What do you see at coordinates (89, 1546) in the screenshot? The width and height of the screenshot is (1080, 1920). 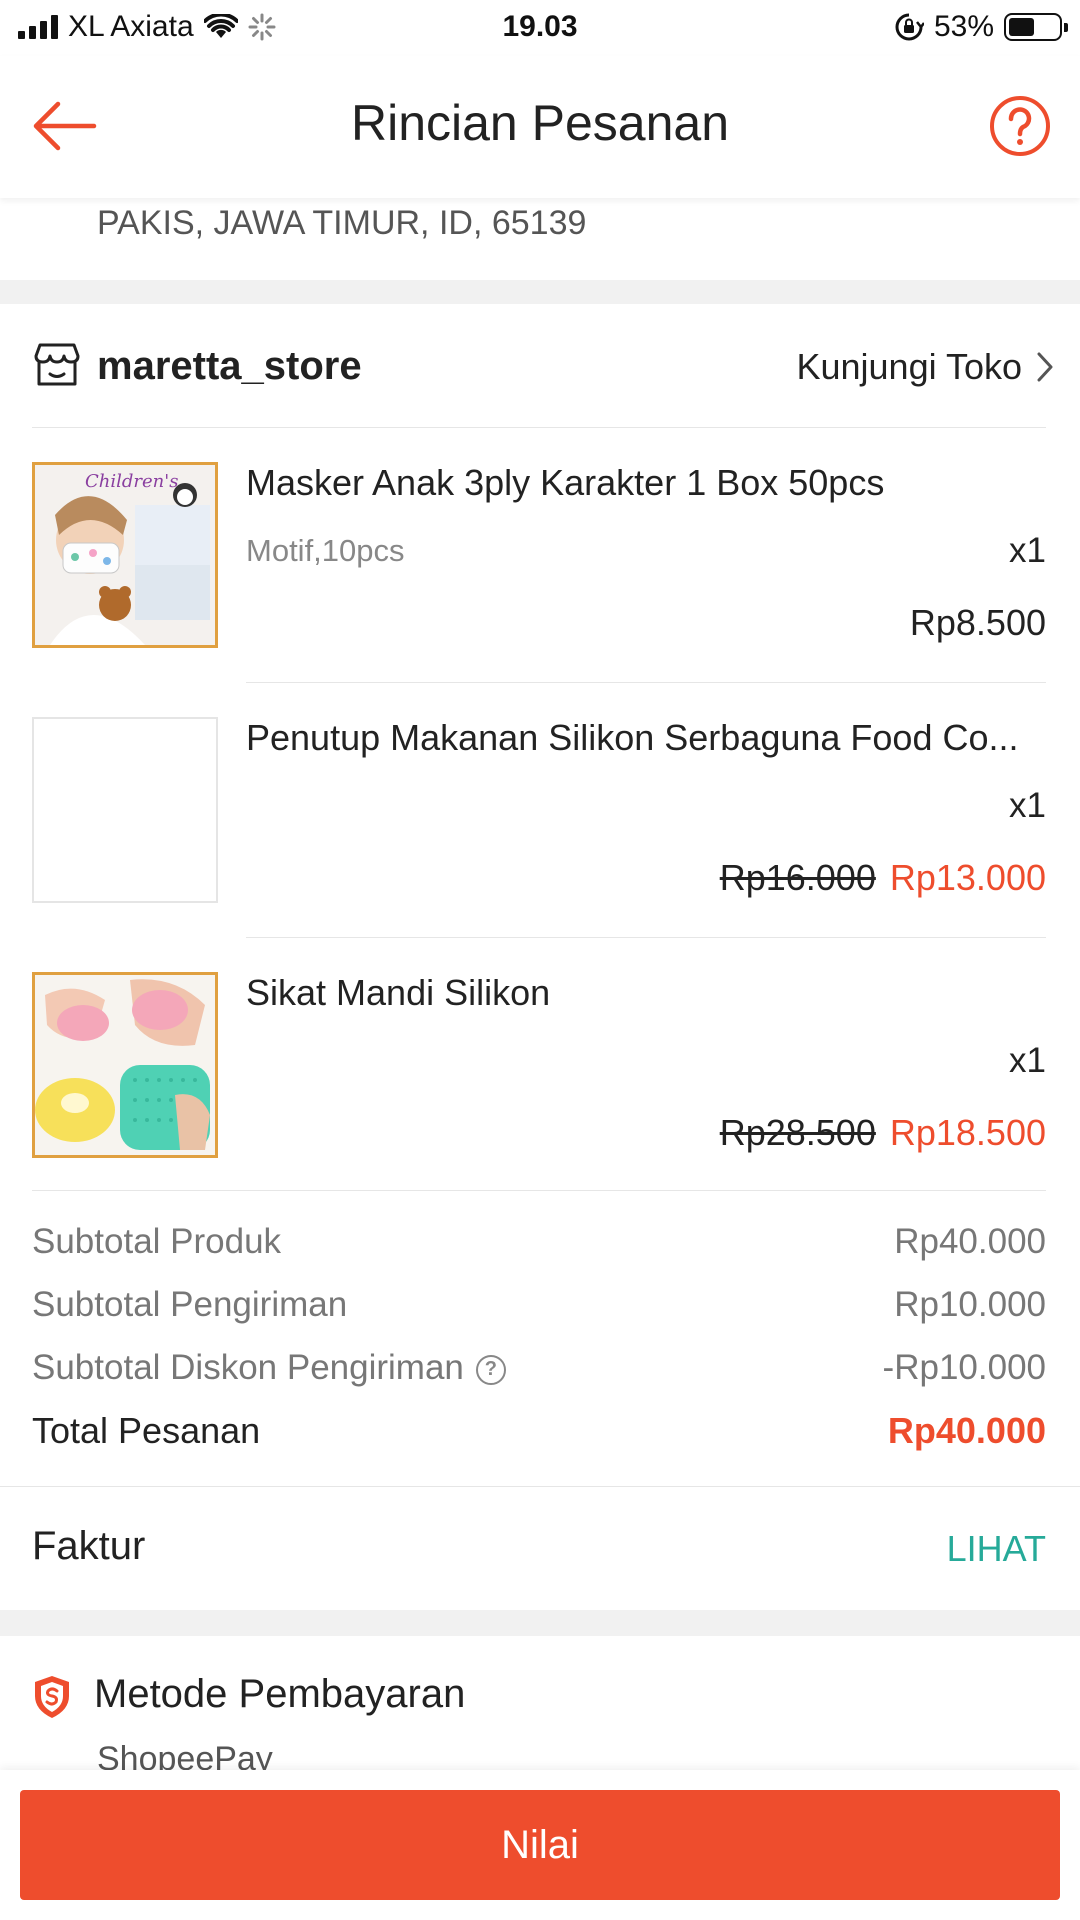 I see `invoice-label: Faktur` at bounding box center [89, 1546].